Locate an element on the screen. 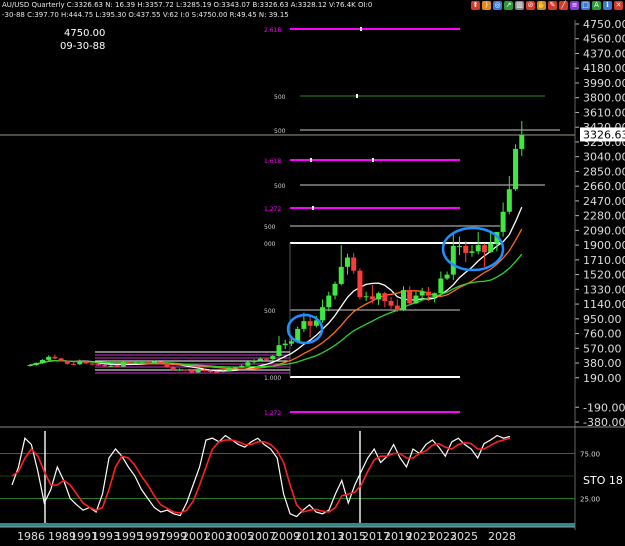 This screenshot has height=546, width=625. y-tick-label: 2660.00 is located at coordinates (604, 186).